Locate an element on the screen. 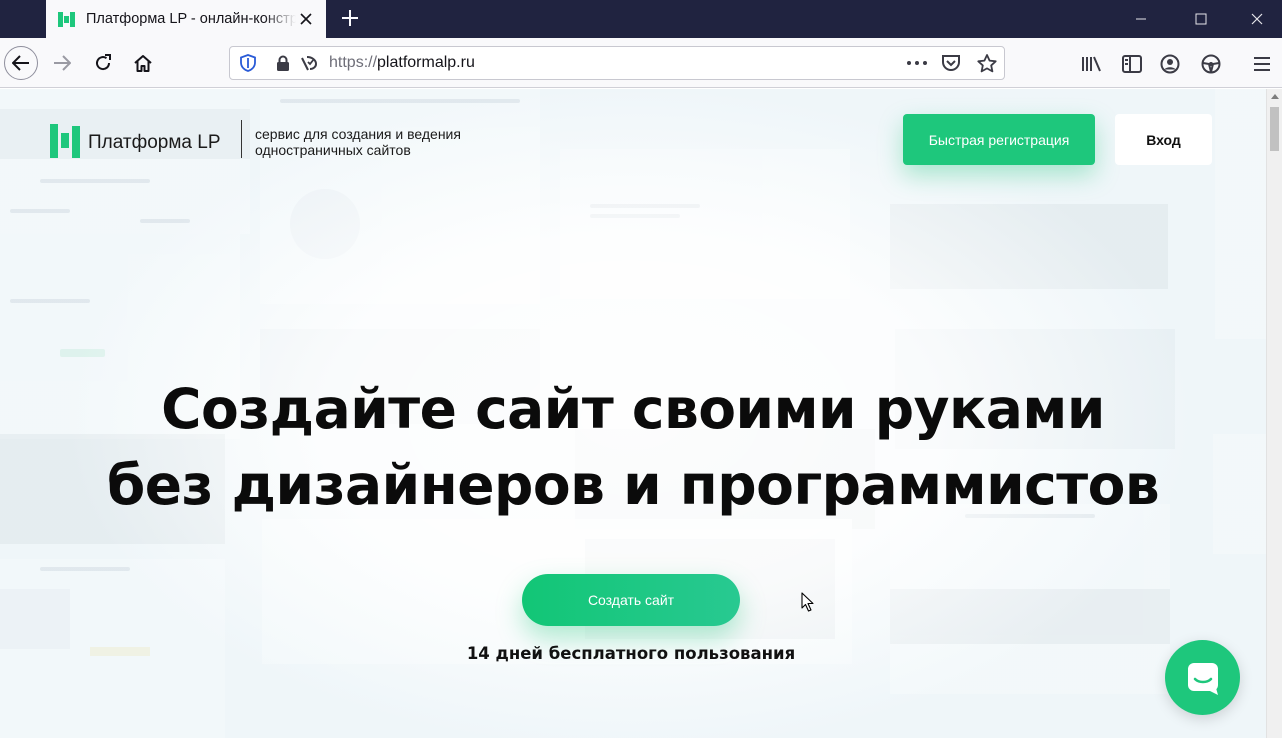 This screenshot has height=738, width=1282. browser-tab: Платформа LP - онлайн-конструктор is located at coordinates (186, 19).